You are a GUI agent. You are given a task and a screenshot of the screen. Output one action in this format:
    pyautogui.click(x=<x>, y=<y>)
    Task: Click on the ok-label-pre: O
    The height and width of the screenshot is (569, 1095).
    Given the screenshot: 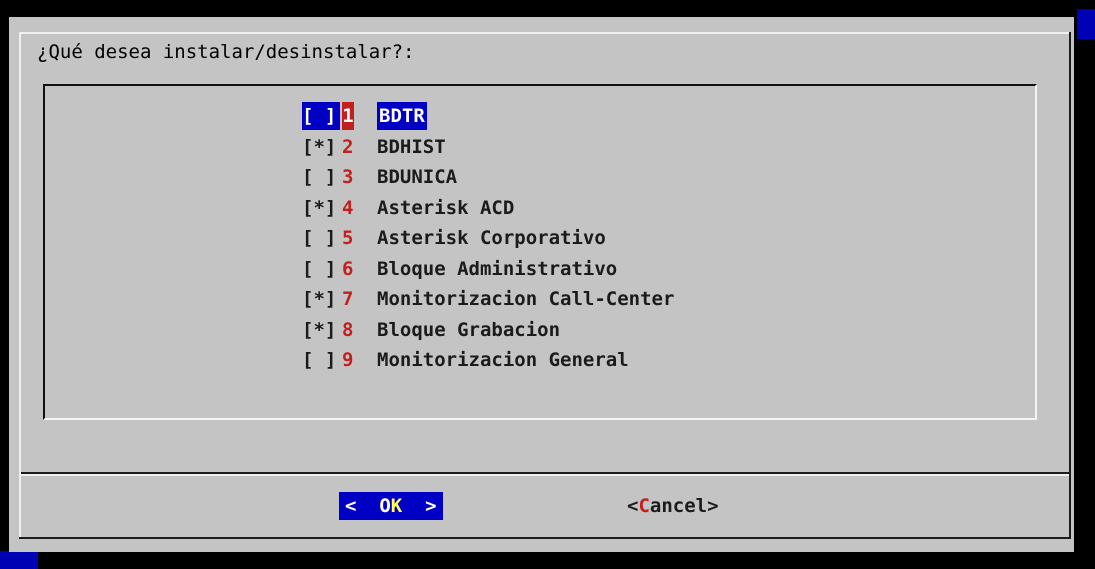 What is the action you would take?
    pyautogui.click(x=385, y=506)
    